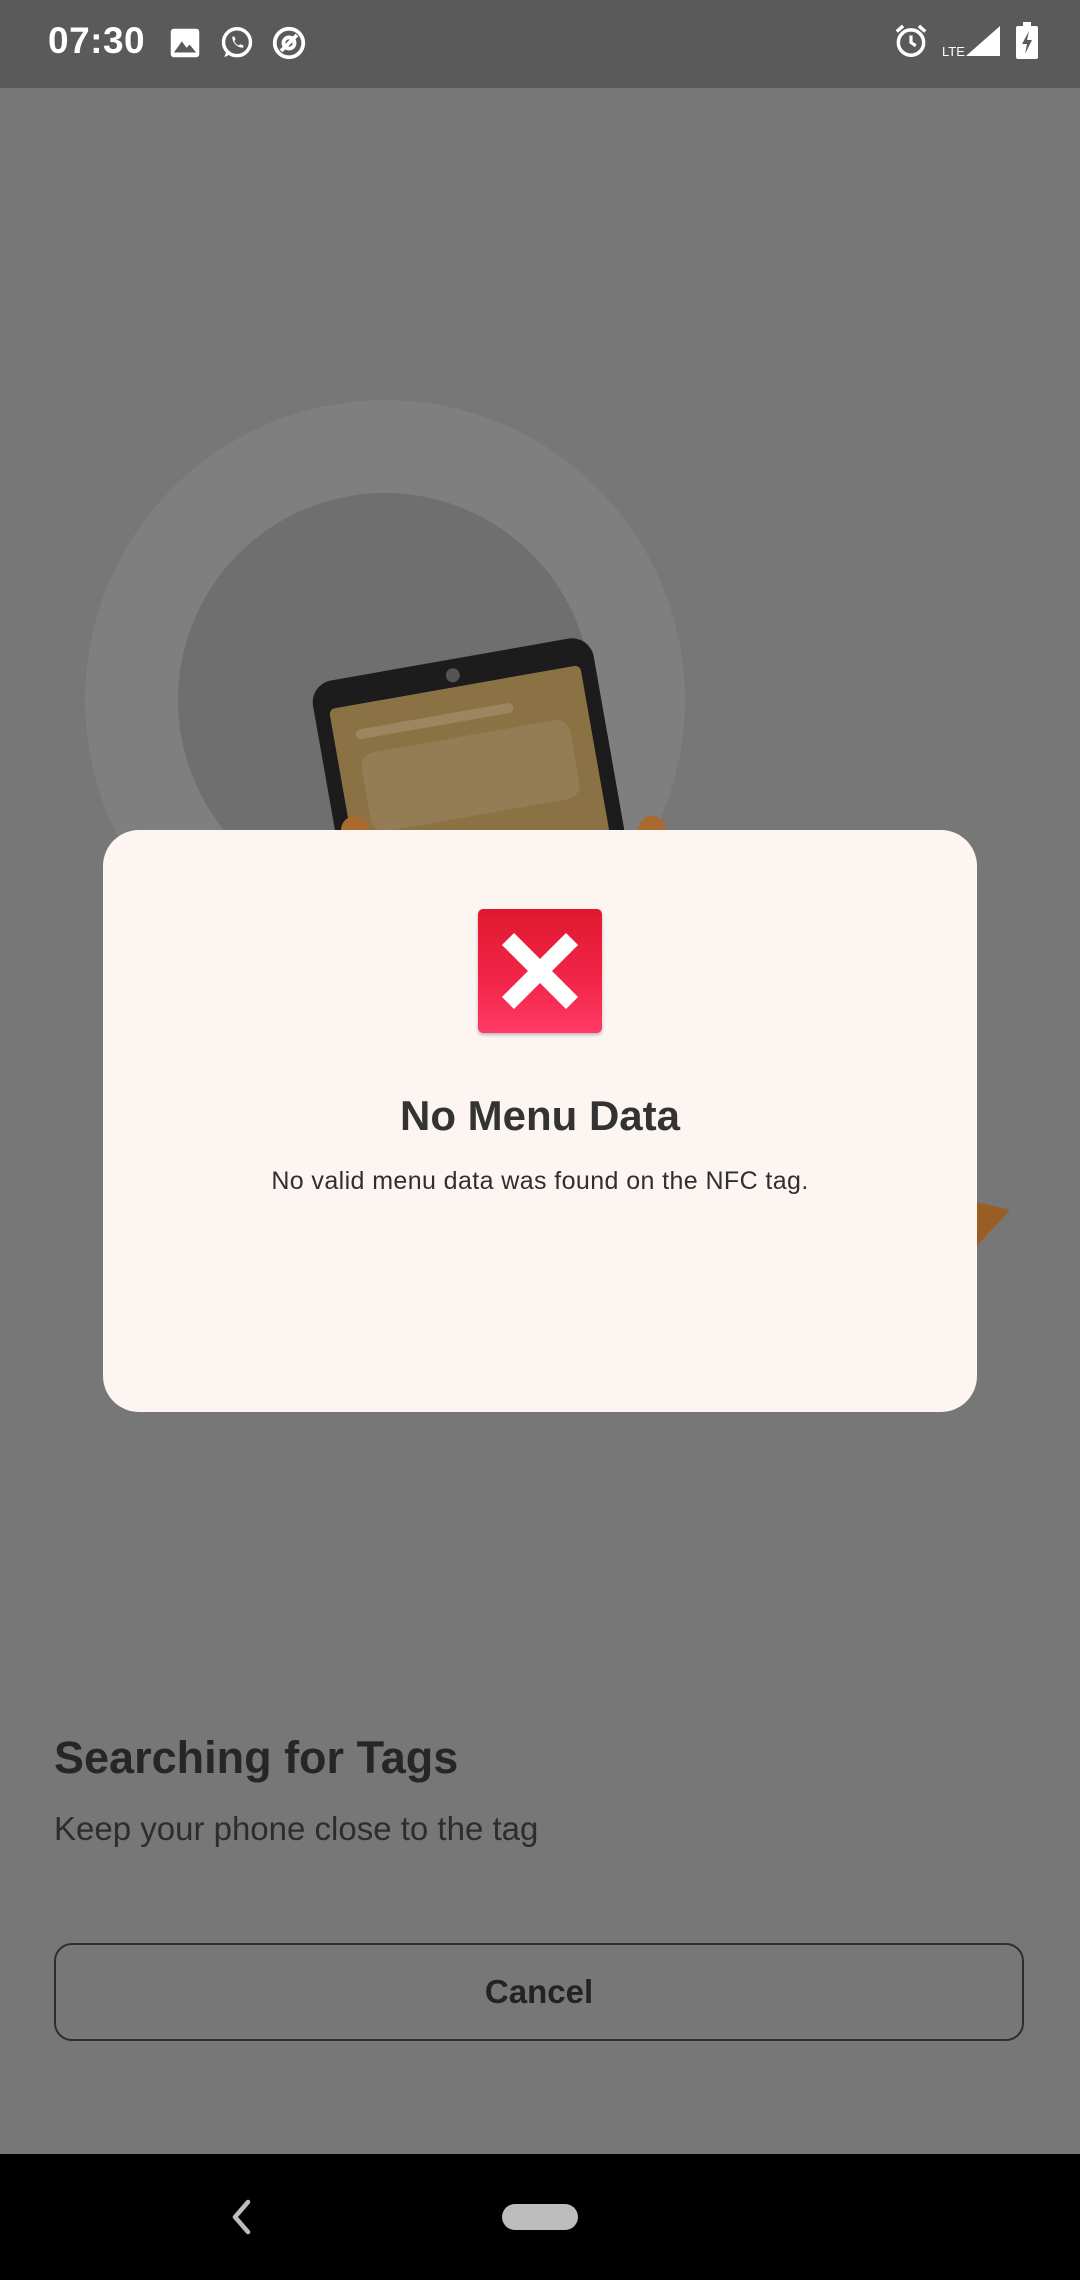  I want to click on searching-title: Searching for Tags, so click(256, 1757).